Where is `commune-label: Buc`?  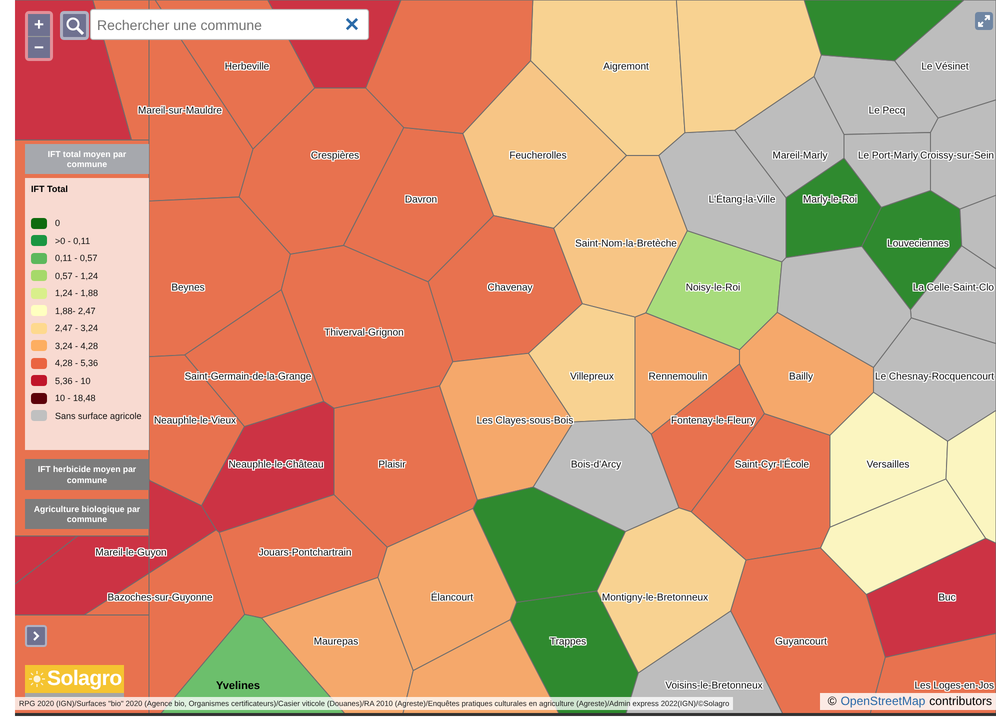 commune-label: Buc is located at coordinates (947, 598).